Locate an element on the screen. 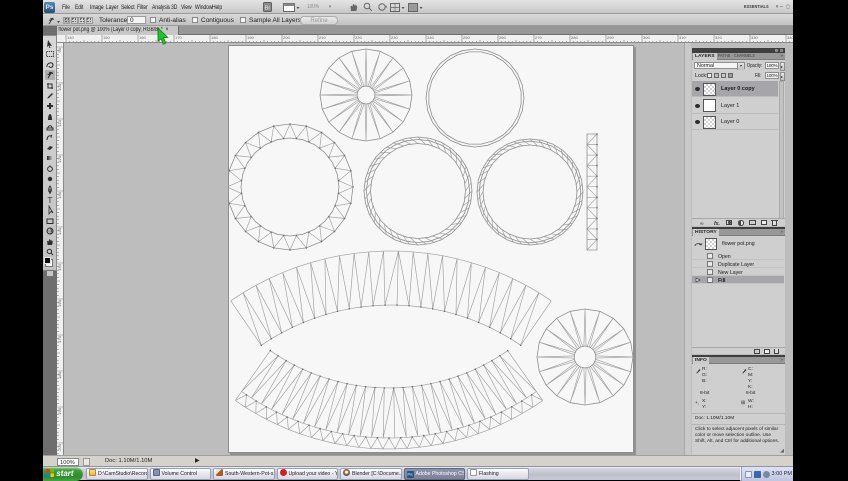 The width and height of the screenshot is (848, 481). svg-text: T is located at coordinates (50, 200).